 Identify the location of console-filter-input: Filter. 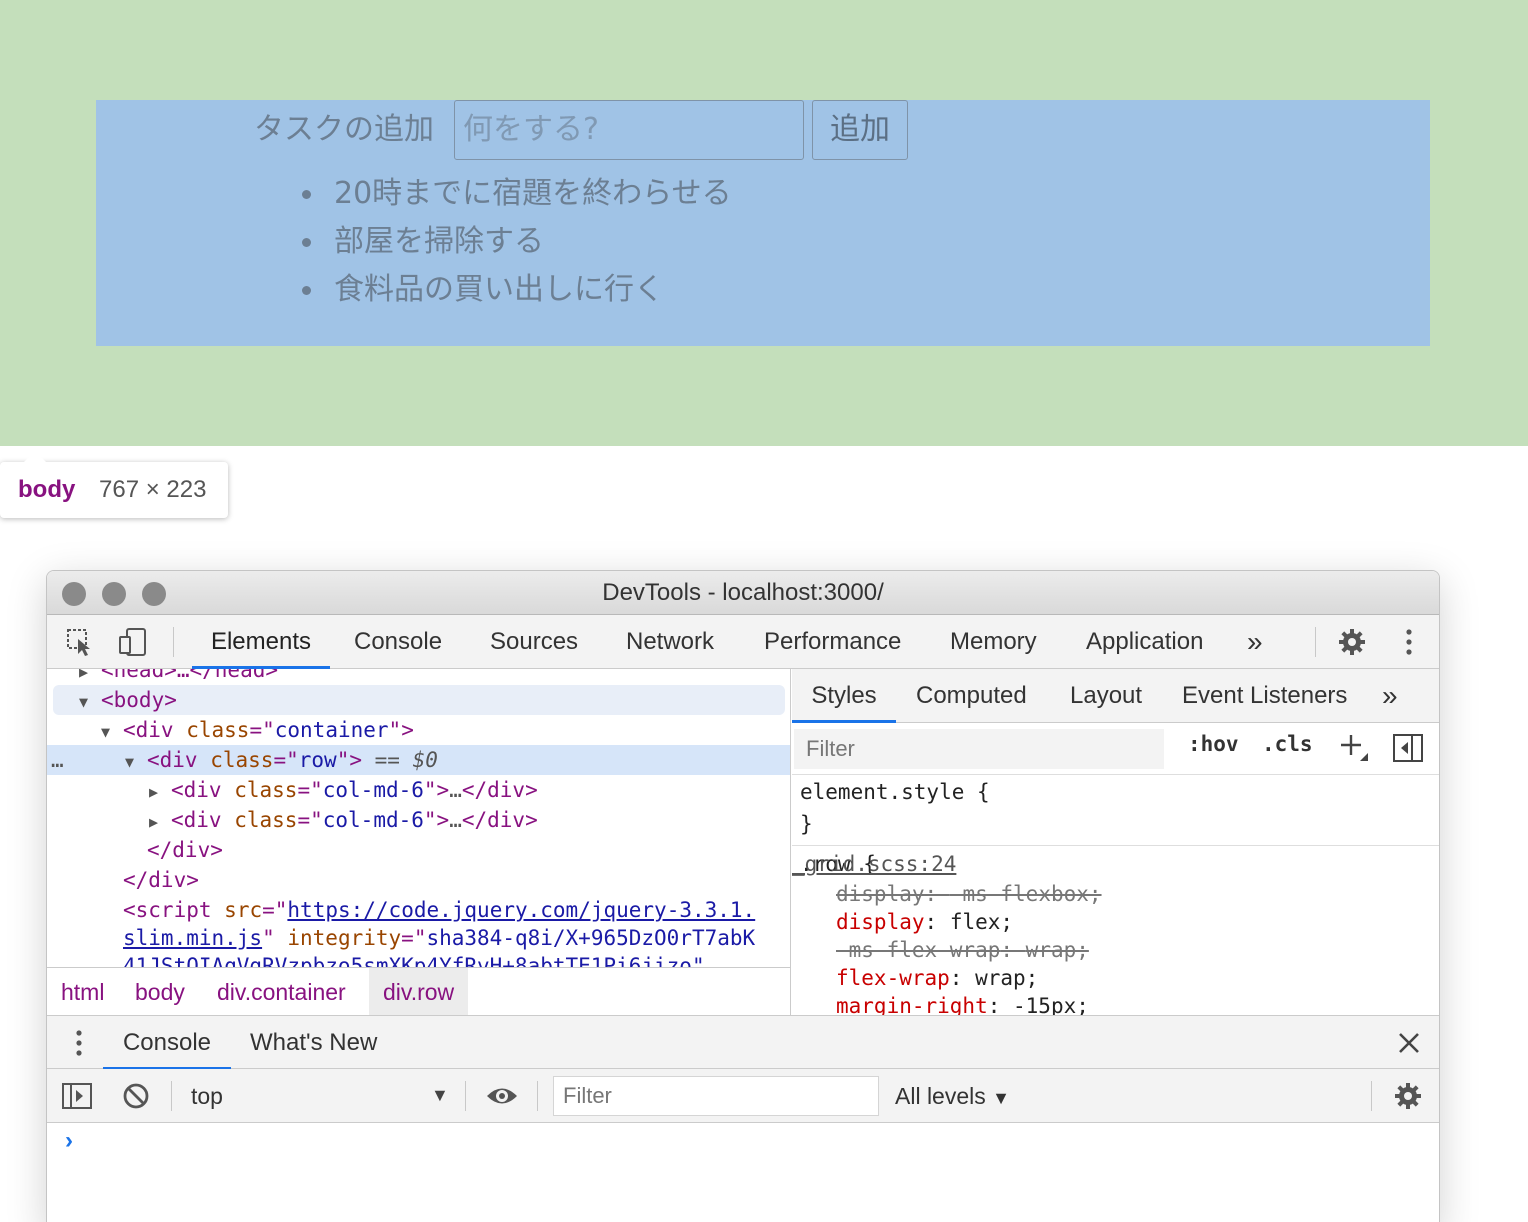
(716, 1096).